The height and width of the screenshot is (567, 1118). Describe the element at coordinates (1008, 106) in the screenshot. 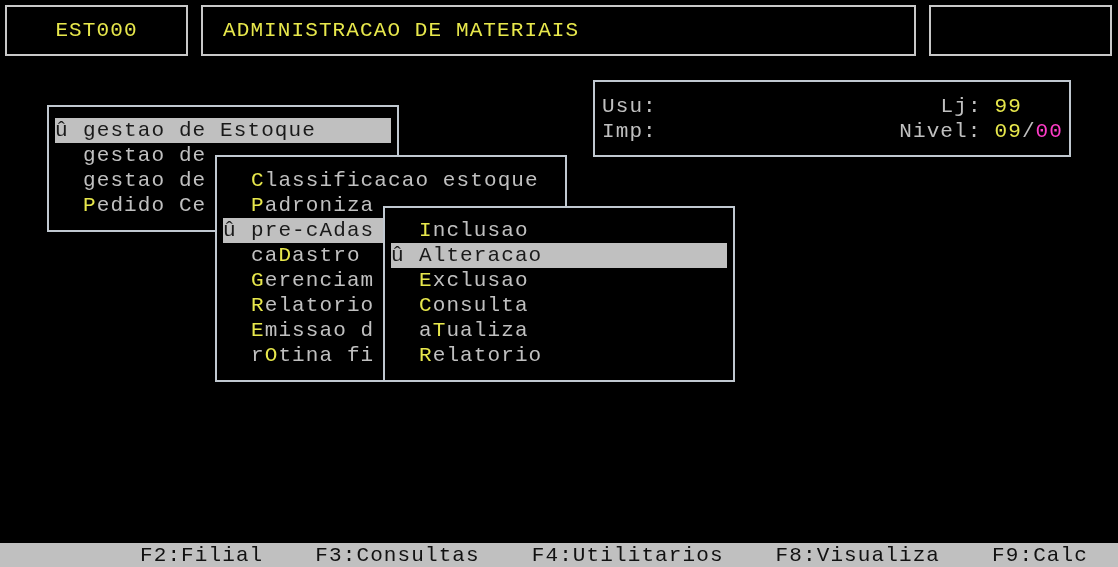

I see `store-value: 99` at that location.